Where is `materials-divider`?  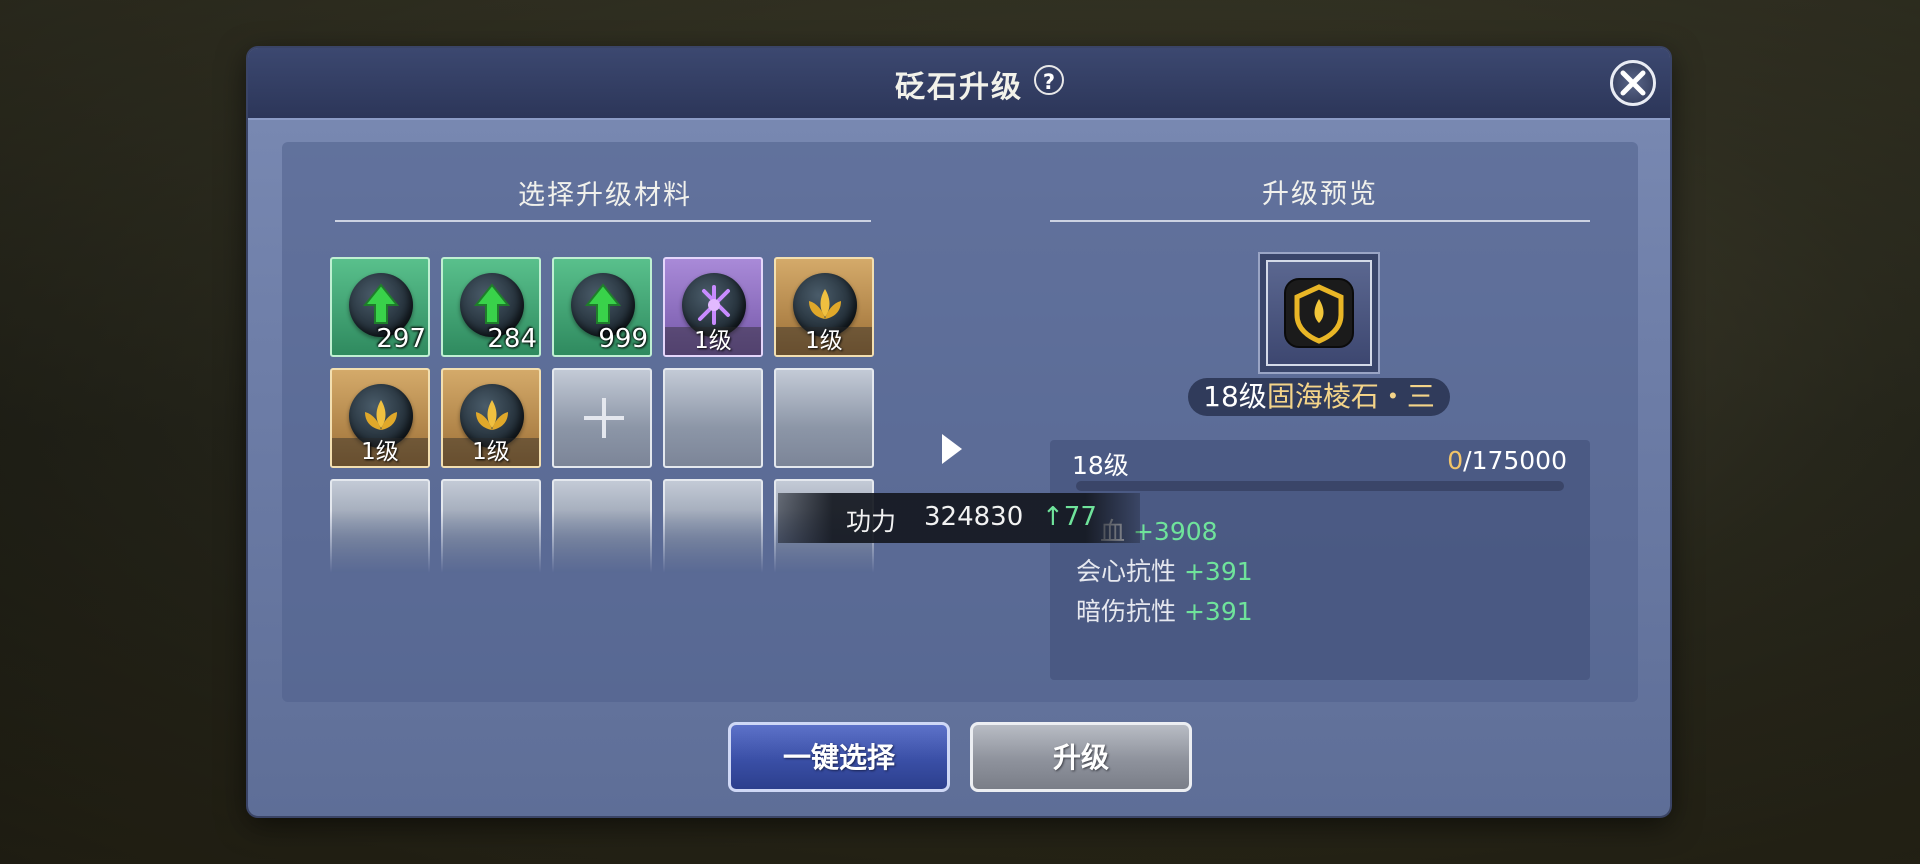
materials-divider is located at coordinates (603, 221).